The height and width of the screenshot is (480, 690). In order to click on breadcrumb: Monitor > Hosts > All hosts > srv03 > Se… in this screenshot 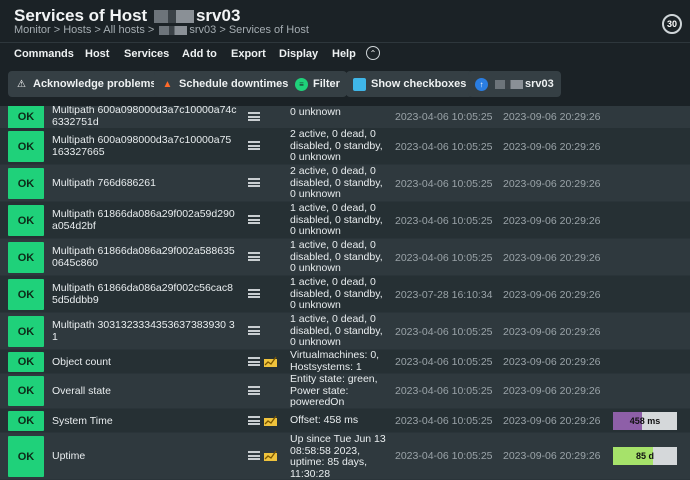, I will do `click(161, 30)`.